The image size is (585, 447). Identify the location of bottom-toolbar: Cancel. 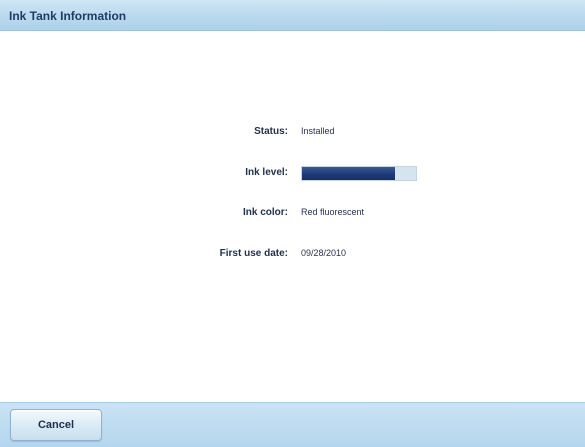
(292, 424).